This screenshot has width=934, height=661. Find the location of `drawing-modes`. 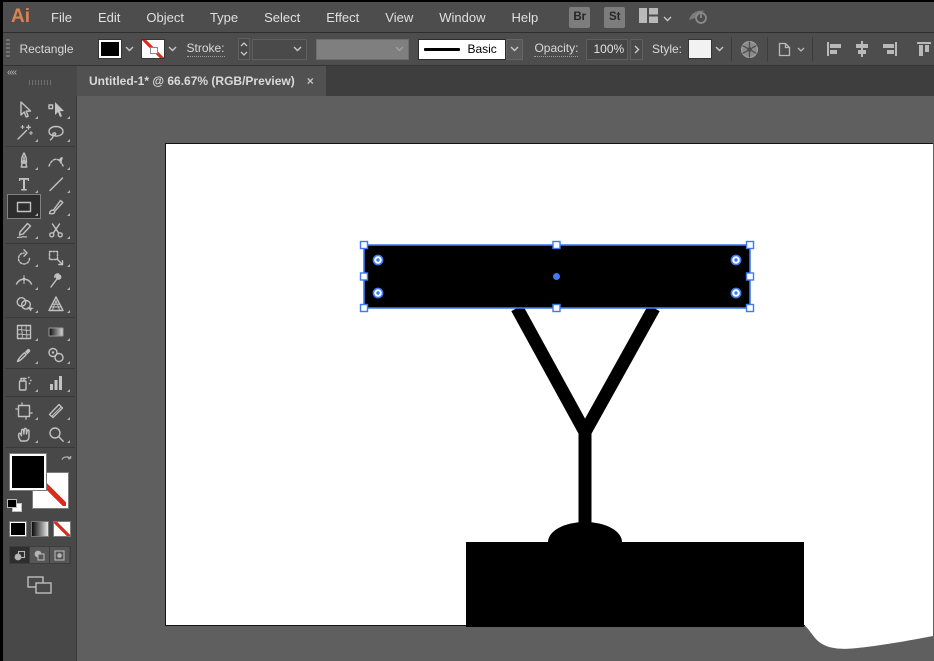

drawing-modes is located at coordinates (39, 555).